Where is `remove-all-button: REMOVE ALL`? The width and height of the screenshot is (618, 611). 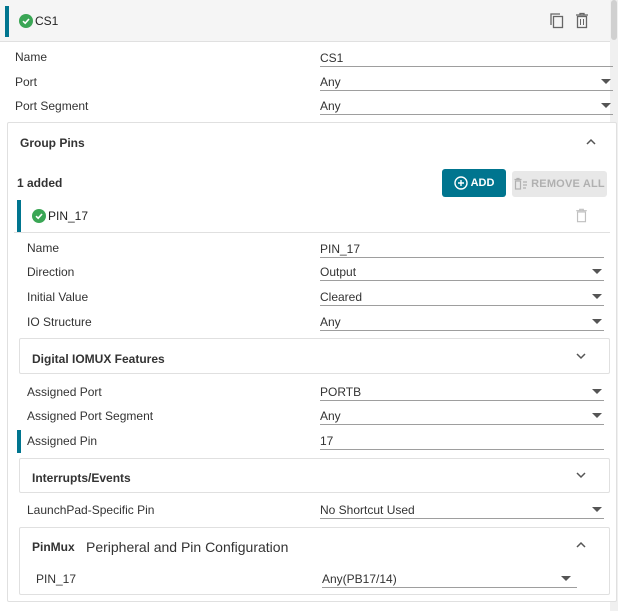
remove-all-button: REMOVE ALL is located at coordinates (559, 184).